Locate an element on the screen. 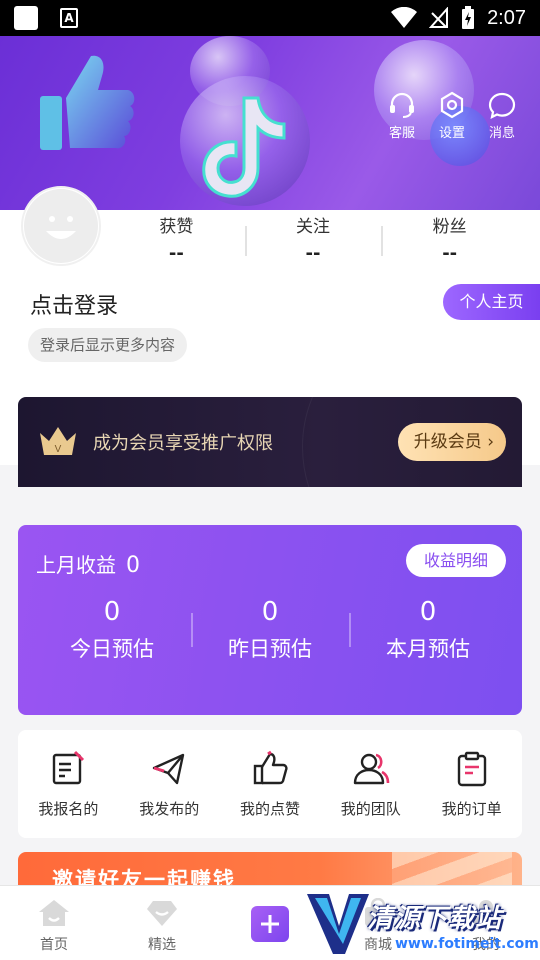 The height and width of the screenshot is (960, 540). menu-my-posts: 我发布的 is located at coordinates (169, 794).